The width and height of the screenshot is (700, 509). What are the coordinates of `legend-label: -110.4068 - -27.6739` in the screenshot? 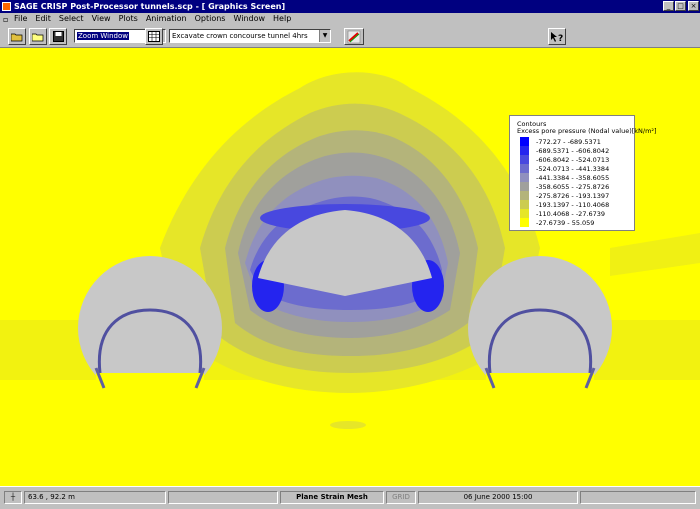 It's located at (571, 214).